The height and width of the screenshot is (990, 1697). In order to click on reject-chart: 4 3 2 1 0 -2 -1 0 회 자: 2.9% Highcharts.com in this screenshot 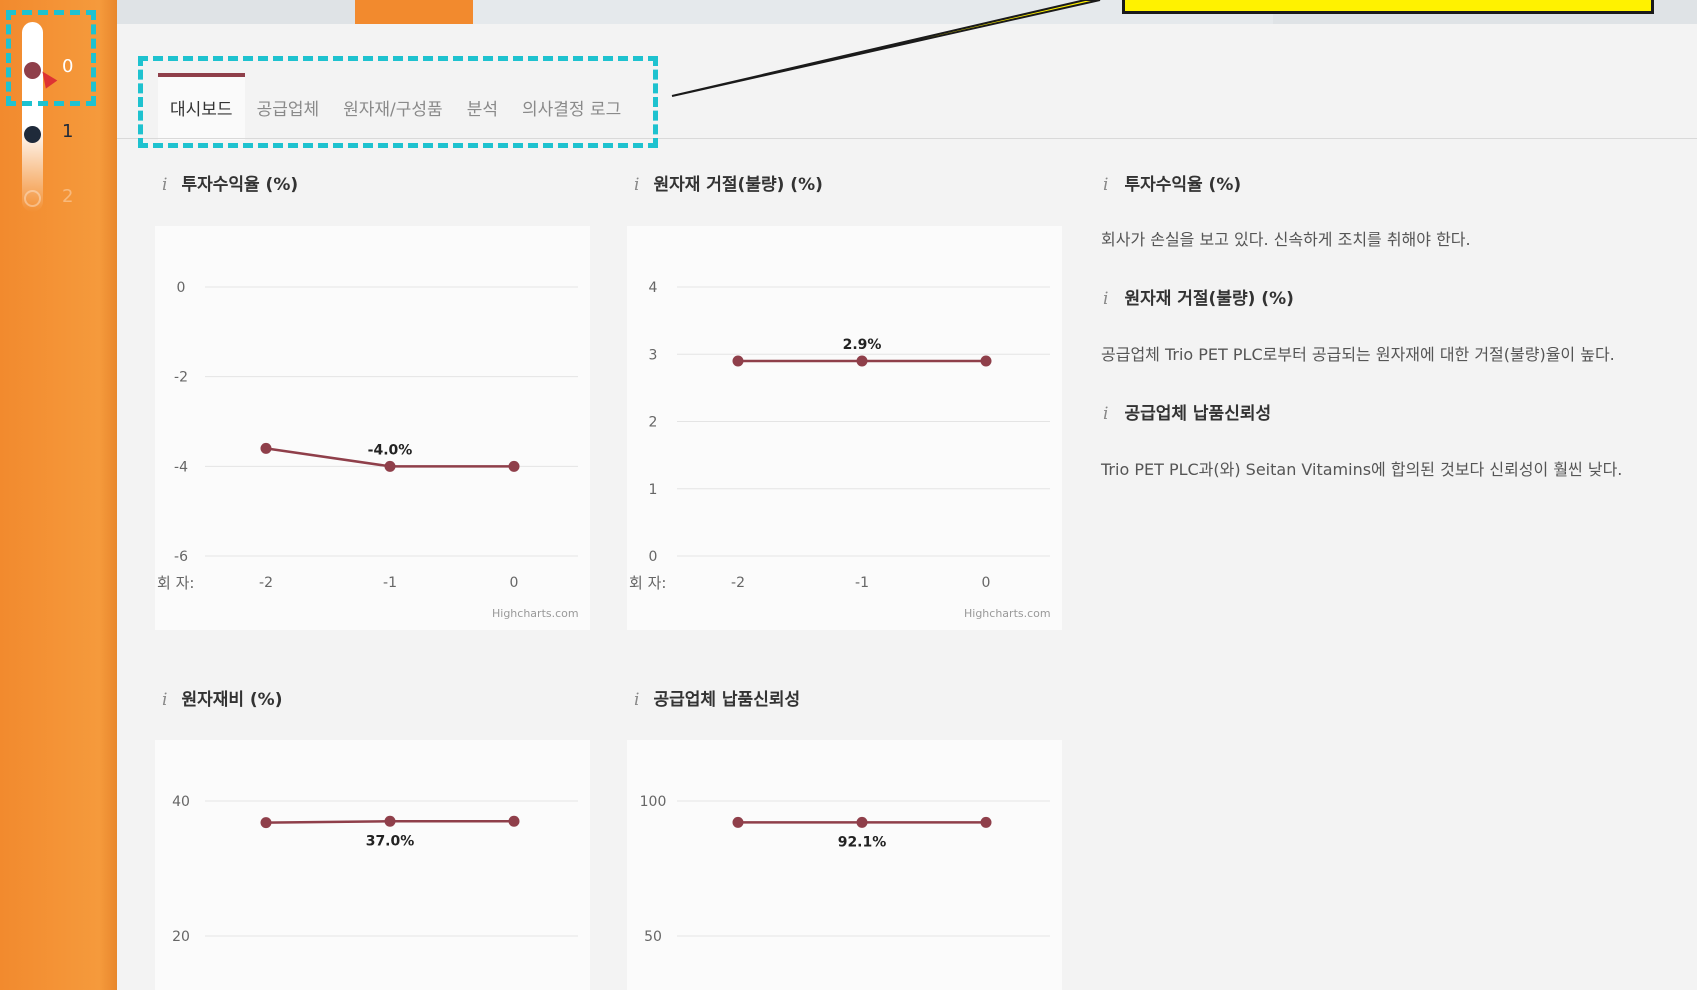, I will do `click(844, 428)`.